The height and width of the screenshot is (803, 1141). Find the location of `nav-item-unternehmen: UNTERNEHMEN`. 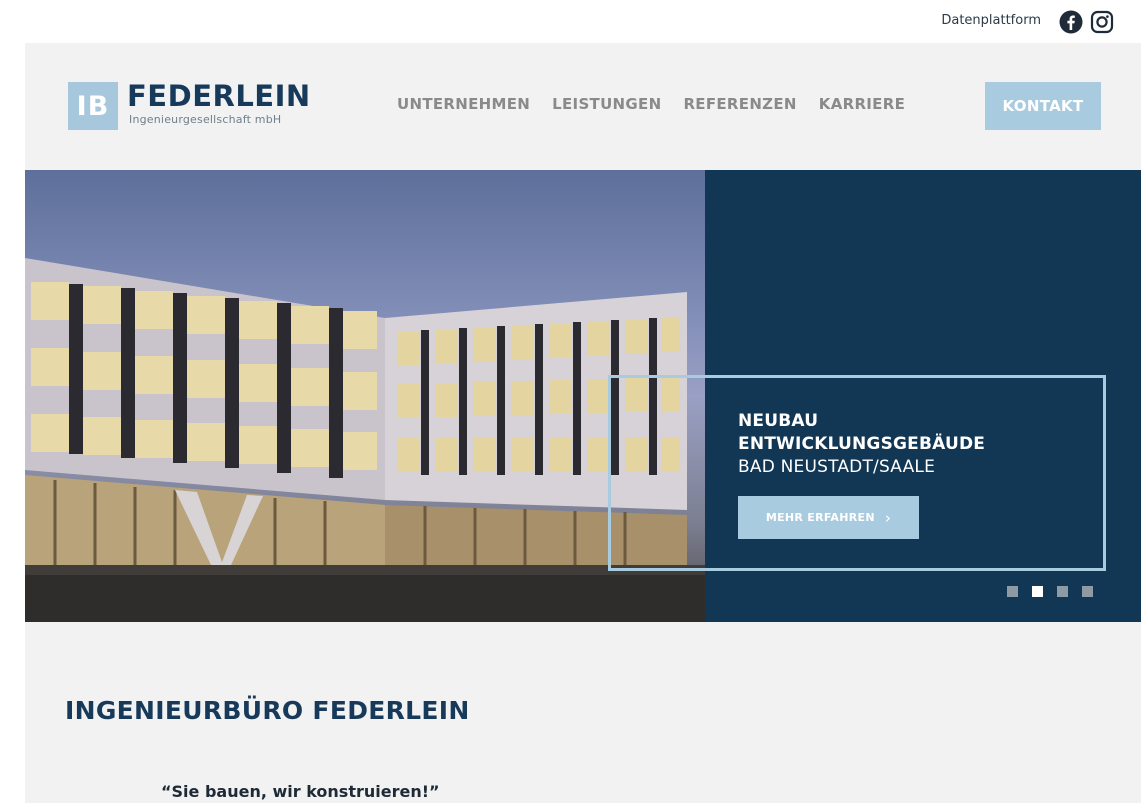

nav-item-unternehmen: UNTERNEHMEN is located at coordinates (463, 104).